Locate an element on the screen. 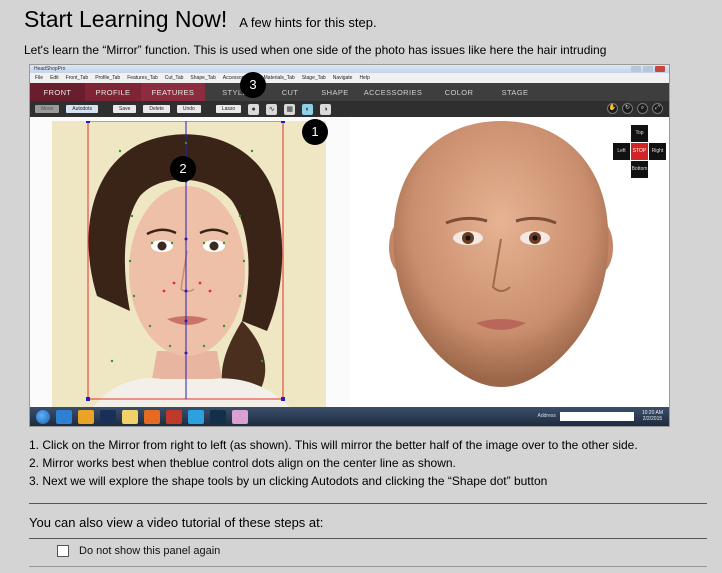 The height and width of the screenshot is (573, 722). menu-front-tab: Front_Tab is located at coordinates (77, 78).